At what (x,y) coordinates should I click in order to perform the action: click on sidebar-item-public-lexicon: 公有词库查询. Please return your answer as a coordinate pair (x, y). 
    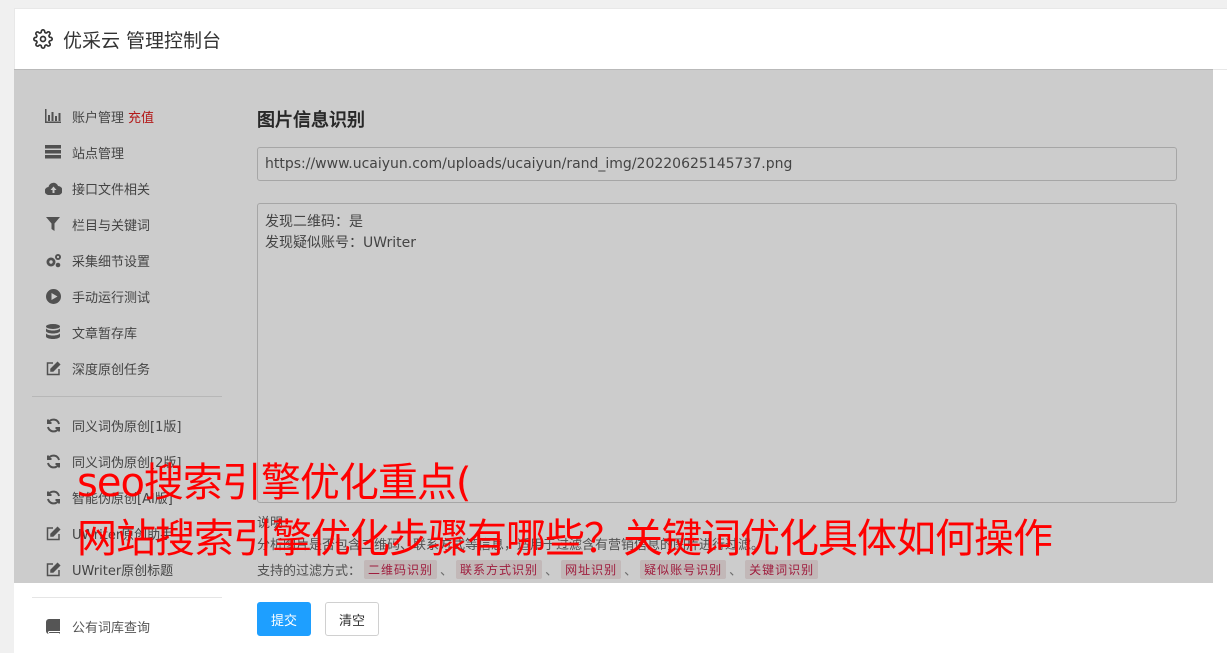
    Looking at the image, I should click on (125, 626).